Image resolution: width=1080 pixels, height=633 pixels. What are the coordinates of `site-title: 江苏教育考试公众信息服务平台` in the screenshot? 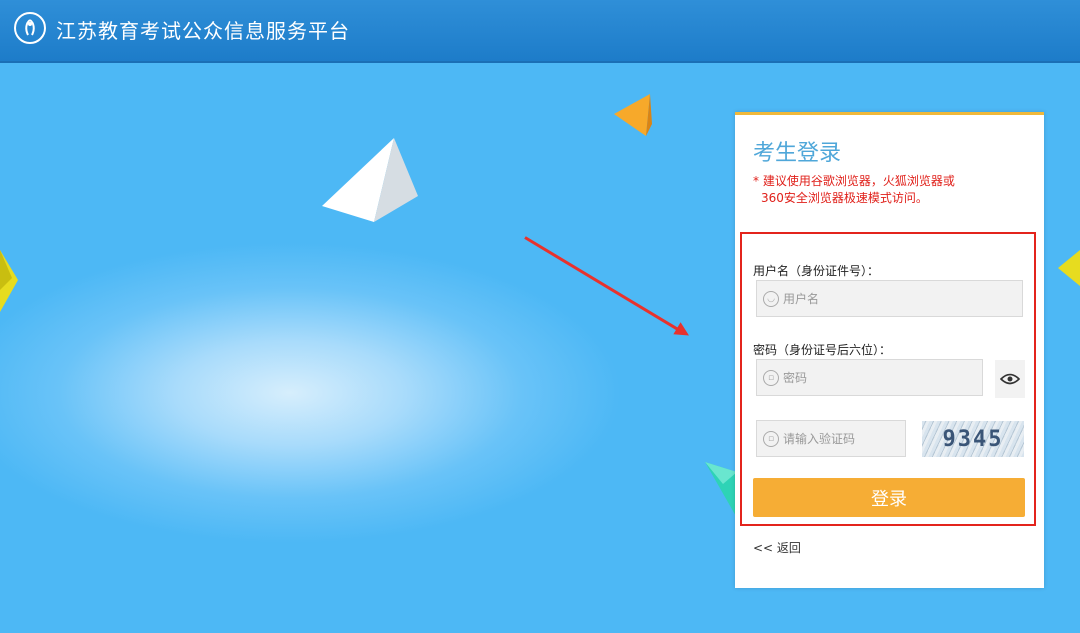 It's located at (203, 31).